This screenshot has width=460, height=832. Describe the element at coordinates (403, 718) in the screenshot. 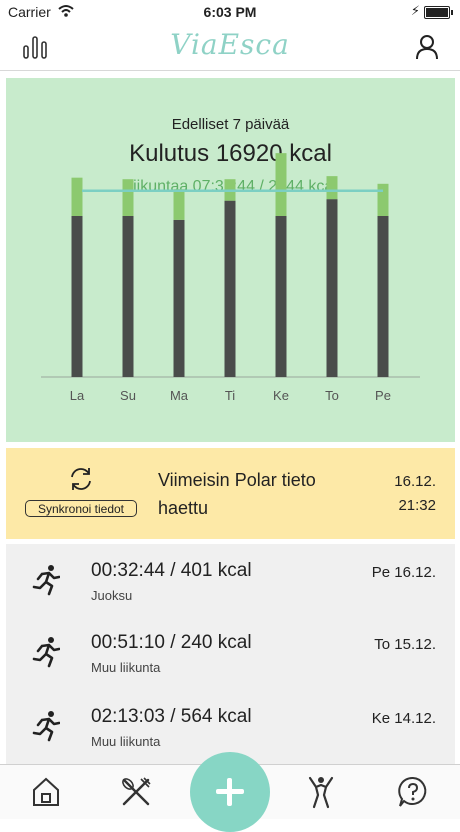

I see `activity-date: Ke 14.12.` at that location.